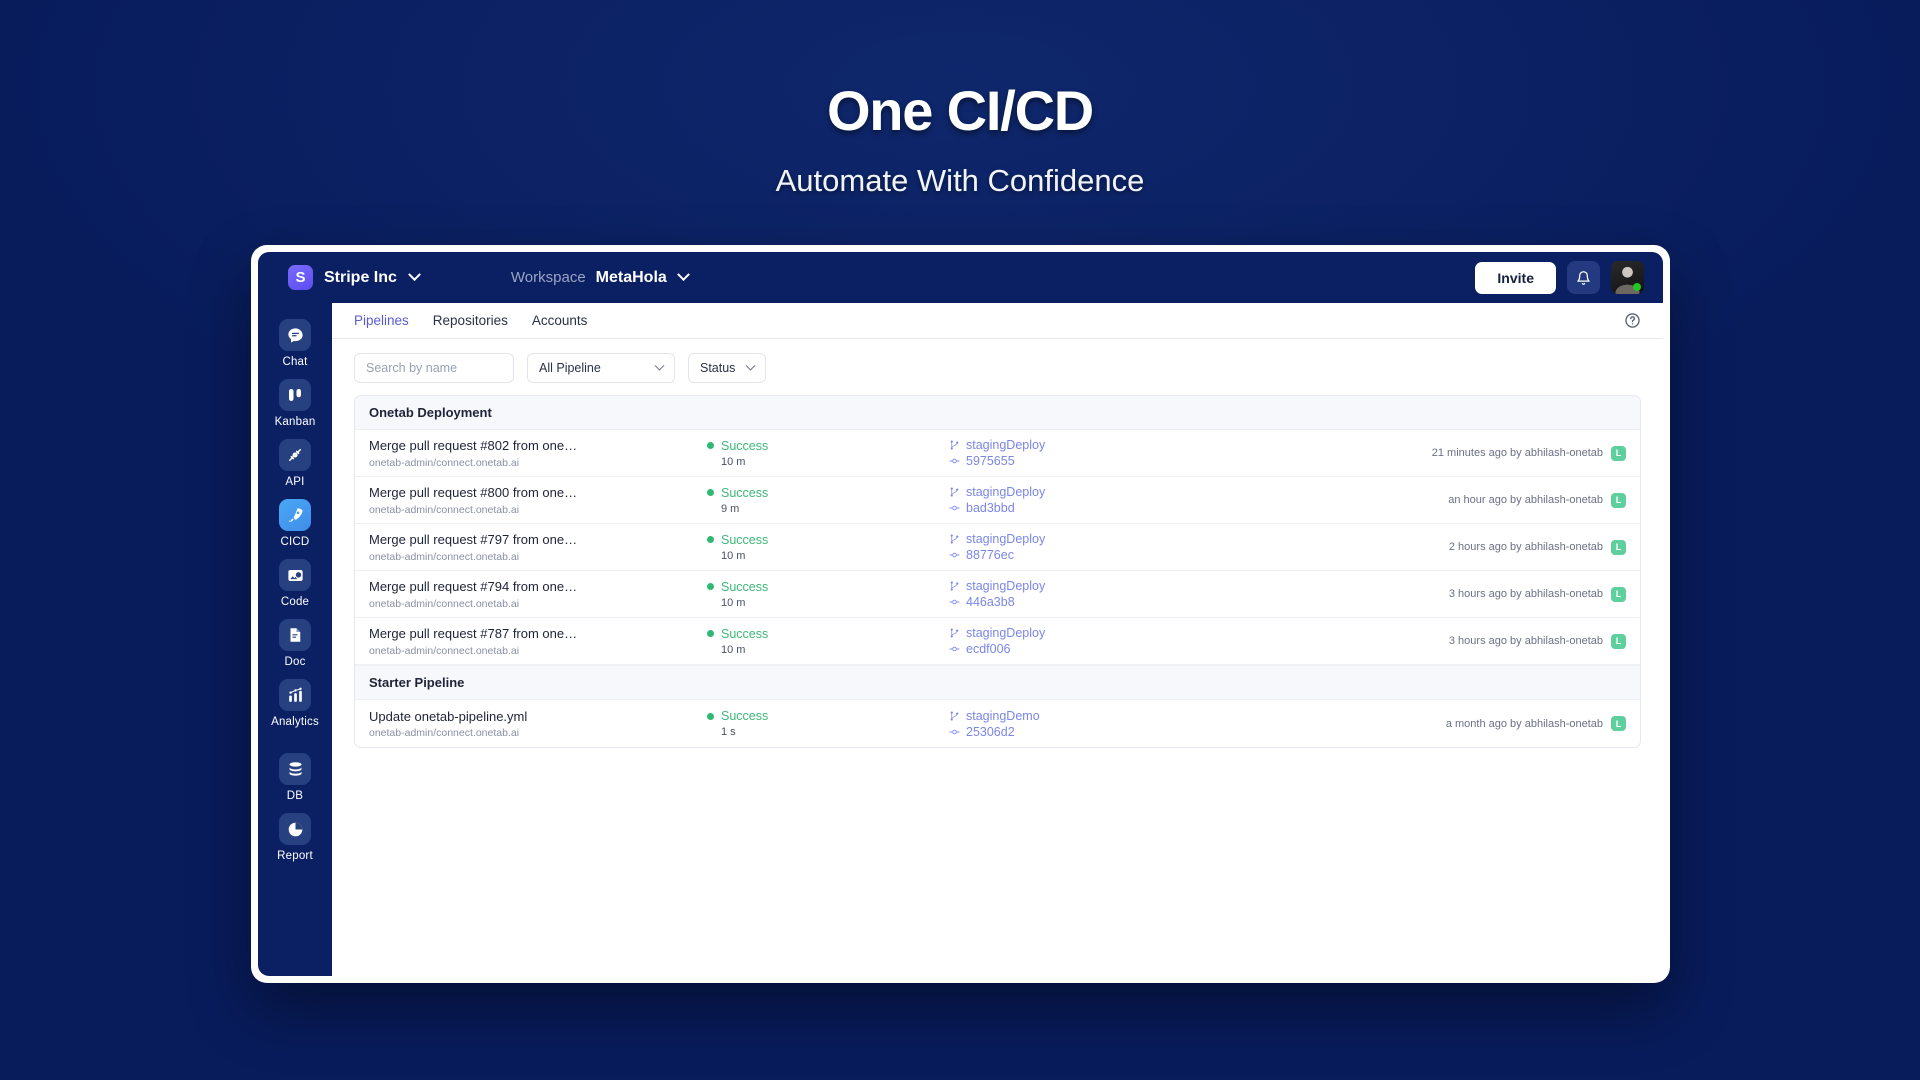 The image size is (1920, 1080). What do you see at coordinates (295, 335) in the screenshot?
I see `chat-bubble-icon` at bounding box center [295, 335].